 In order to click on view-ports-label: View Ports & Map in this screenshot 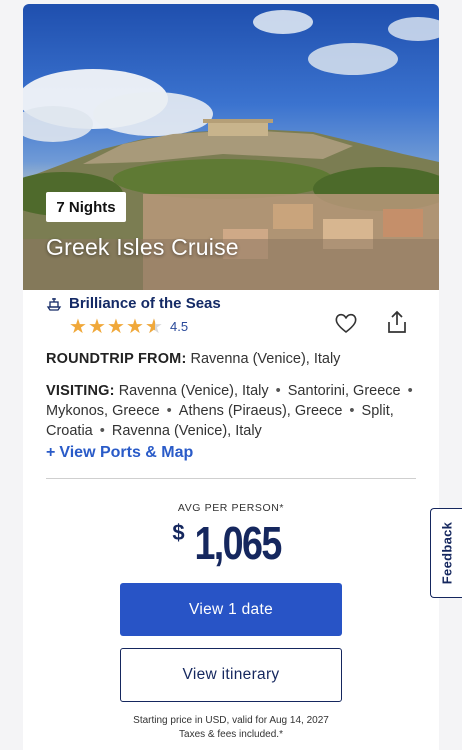, I will do `click(126, 452)`.